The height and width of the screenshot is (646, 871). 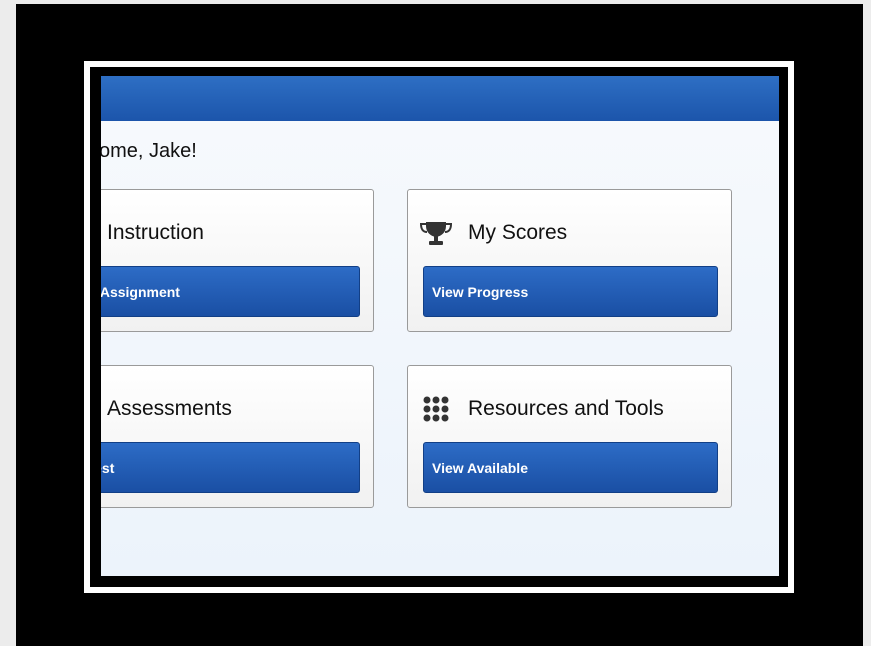 What do you see at coordinates (518, 232) in the screenshot?
I see `my-scores-title: My Scores` at bounding box center [518, 232].